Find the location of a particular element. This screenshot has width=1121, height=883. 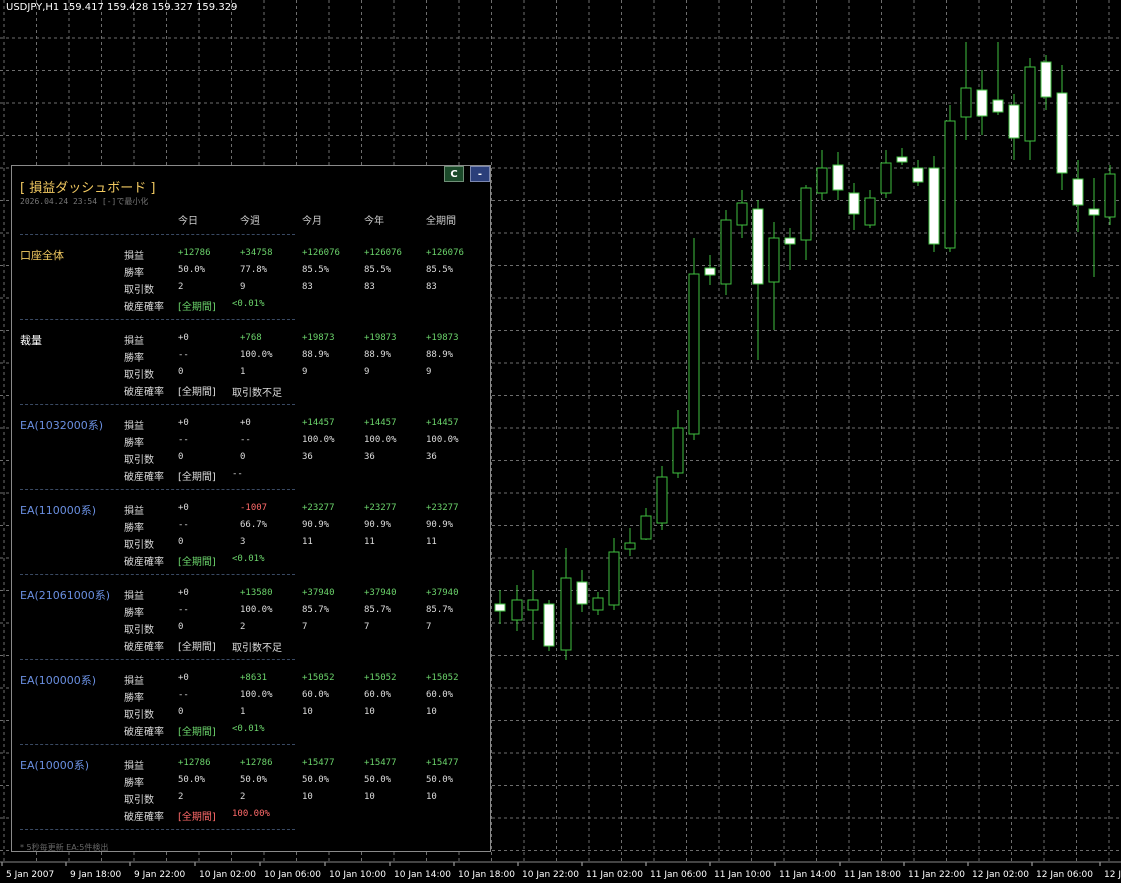

minimize-button: - is located at coordinates (480, 174).